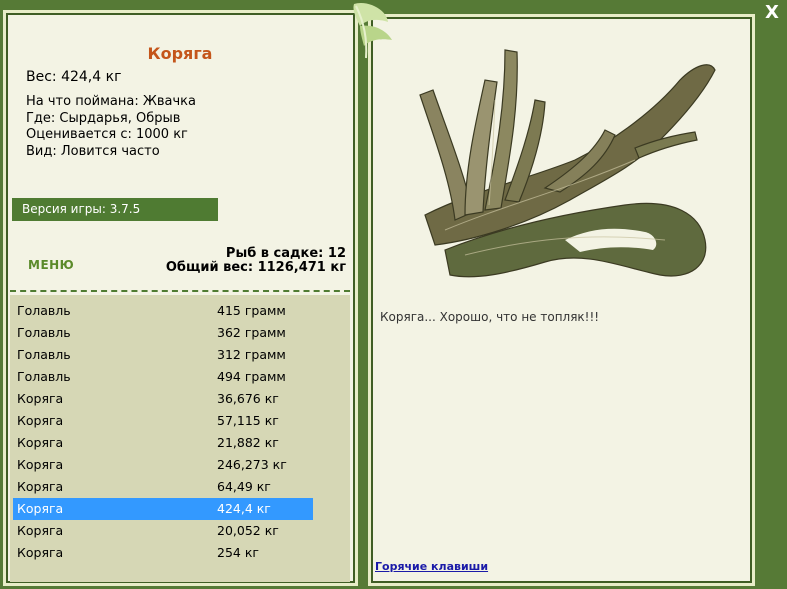 The width and height of the screenshot is (787, 589). Describe the element at coordinates (238, 552) in the screenshot. I see `catch-weight: 254 кг` at that location.